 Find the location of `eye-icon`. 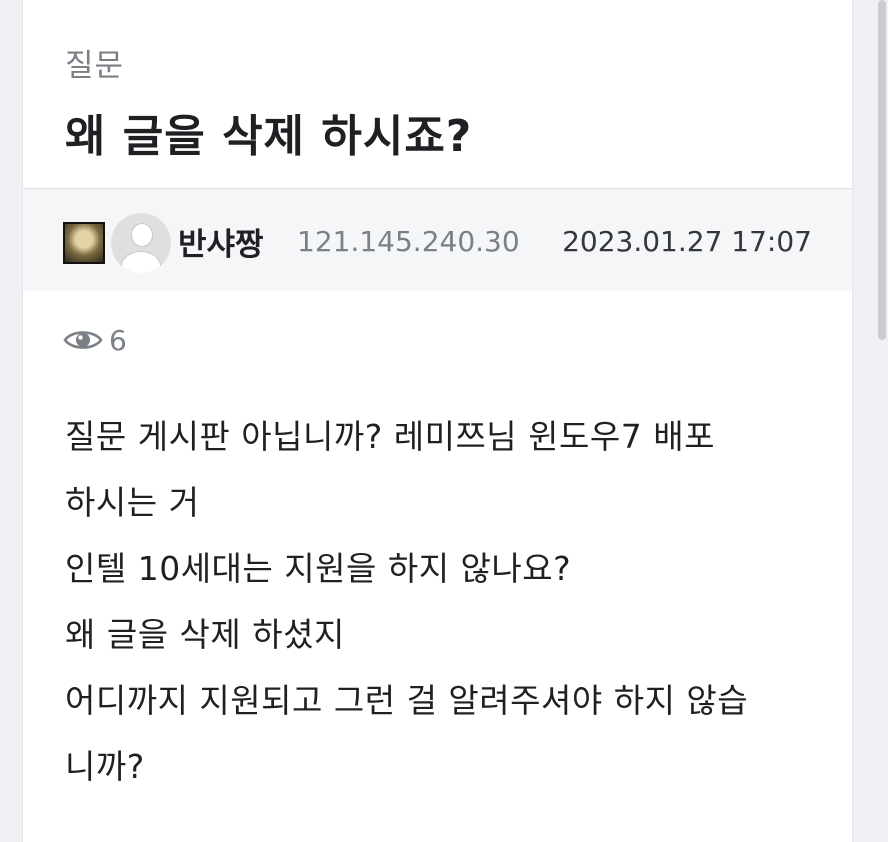

eye-icon is located at coordinates (83, 340).